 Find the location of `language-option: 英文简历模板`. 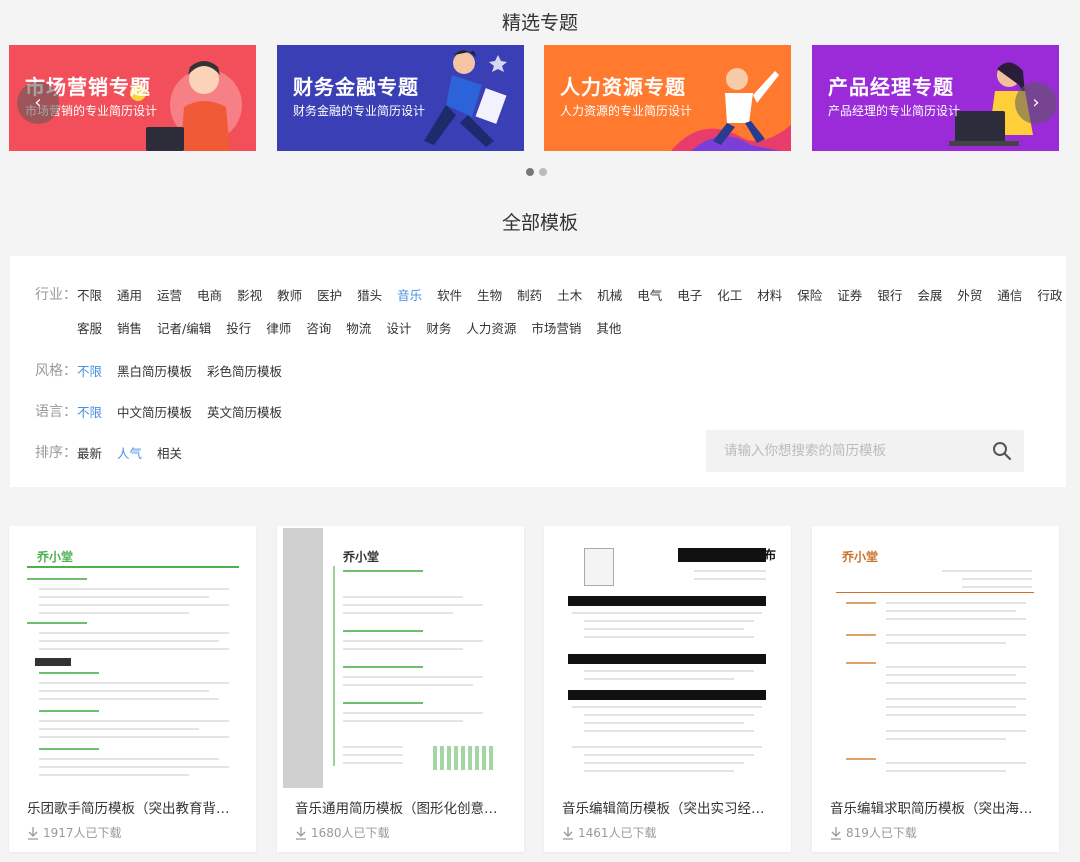

language-option: 英文简历模板 is located at coordinates (244, 411).